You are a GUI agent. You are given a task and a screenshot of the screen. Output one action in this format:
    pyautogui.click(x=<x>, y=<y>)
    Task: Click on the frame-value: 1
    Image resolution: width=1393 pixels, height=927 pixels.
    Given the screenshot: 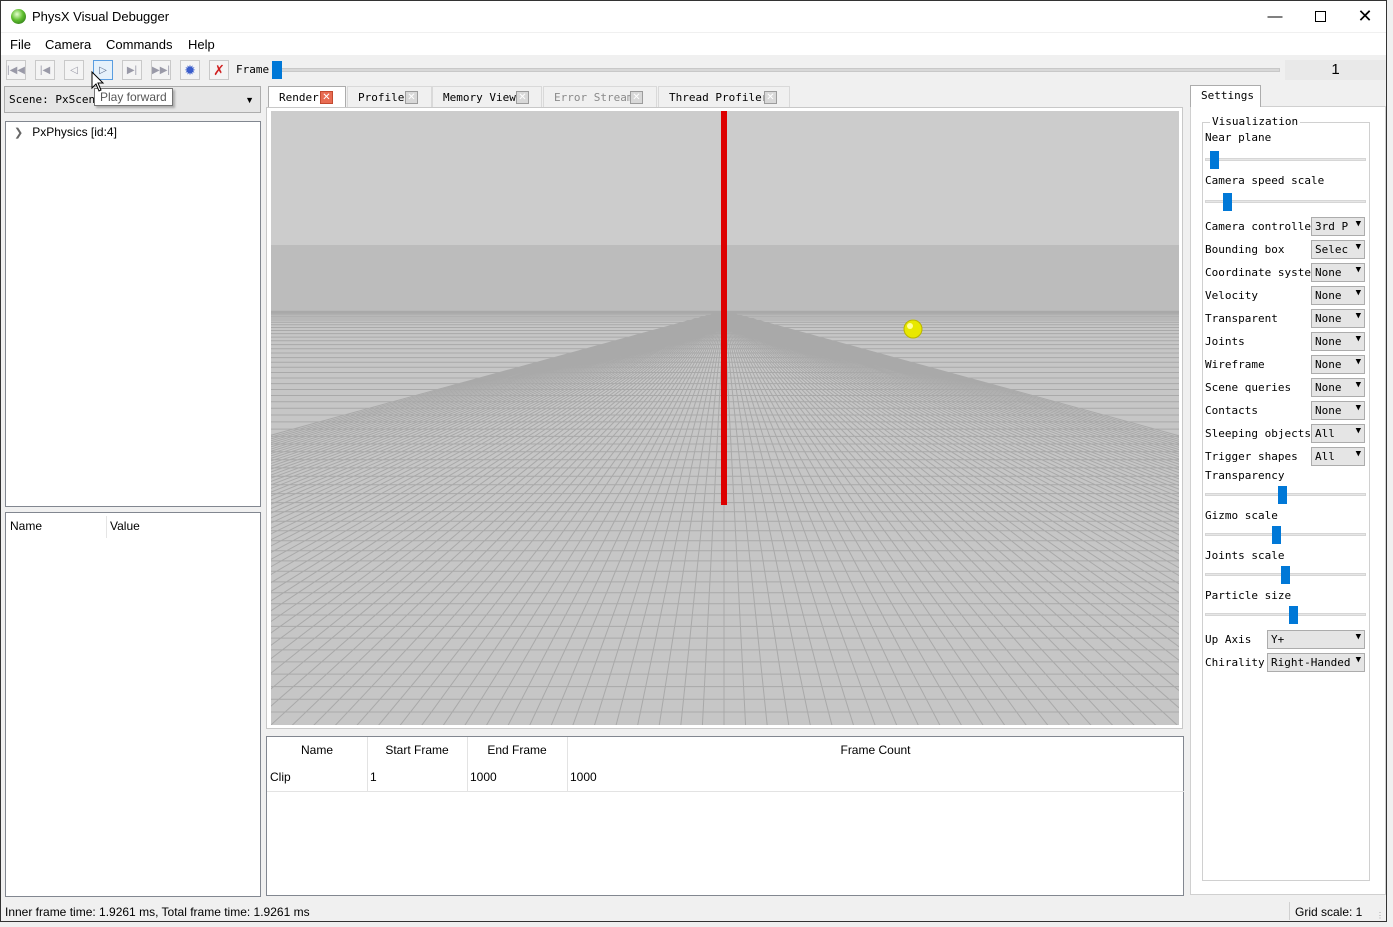 What is the action you would take?
    pyautogui.click(x=1335, y=70)
    